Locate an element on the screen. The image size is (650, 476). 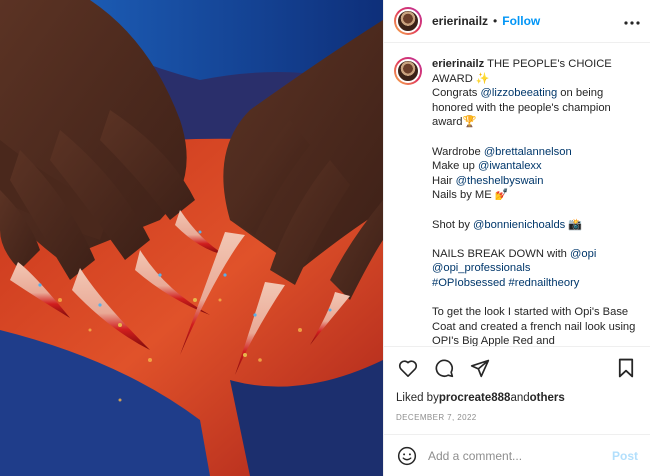
post-header: erierinailz • Follow is located at coordinates (517, 21).